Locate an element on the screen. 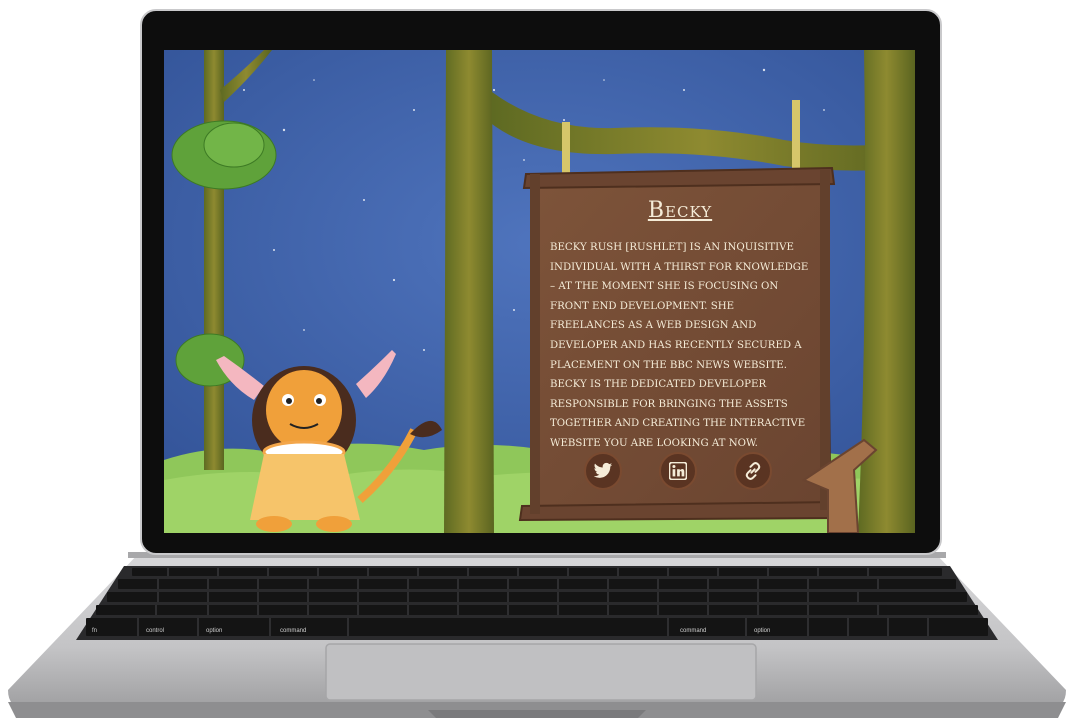  tree-trunk-right is located at coordinates (886, 291).